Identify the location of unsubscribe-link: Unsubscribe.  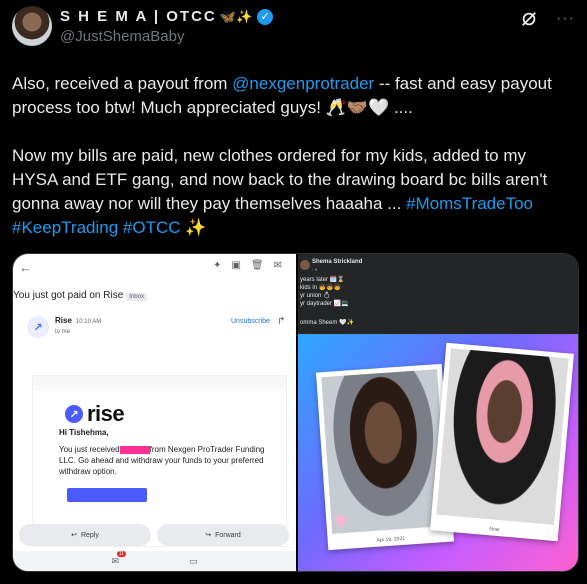
(250, 321).